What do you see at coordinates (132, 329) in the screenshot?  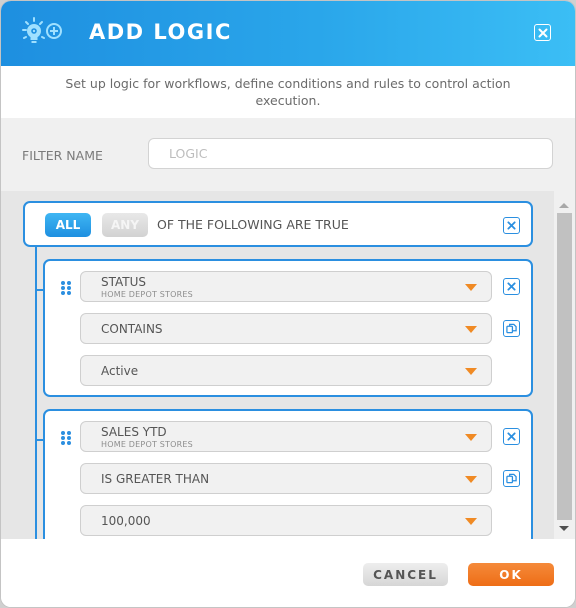 I see `operator-value: CONTAINS` at bounding box center [132, 329].